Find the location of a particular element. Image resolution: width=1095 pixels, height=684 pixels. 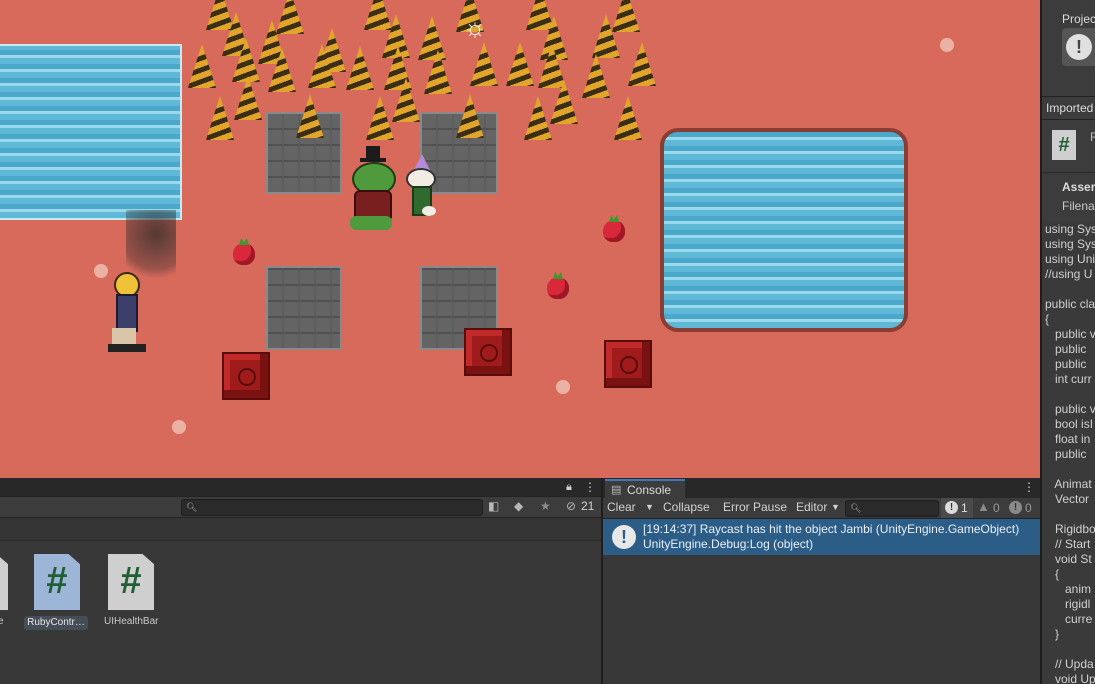

collapse-button: Collapse is located at coordinates (686, 507).